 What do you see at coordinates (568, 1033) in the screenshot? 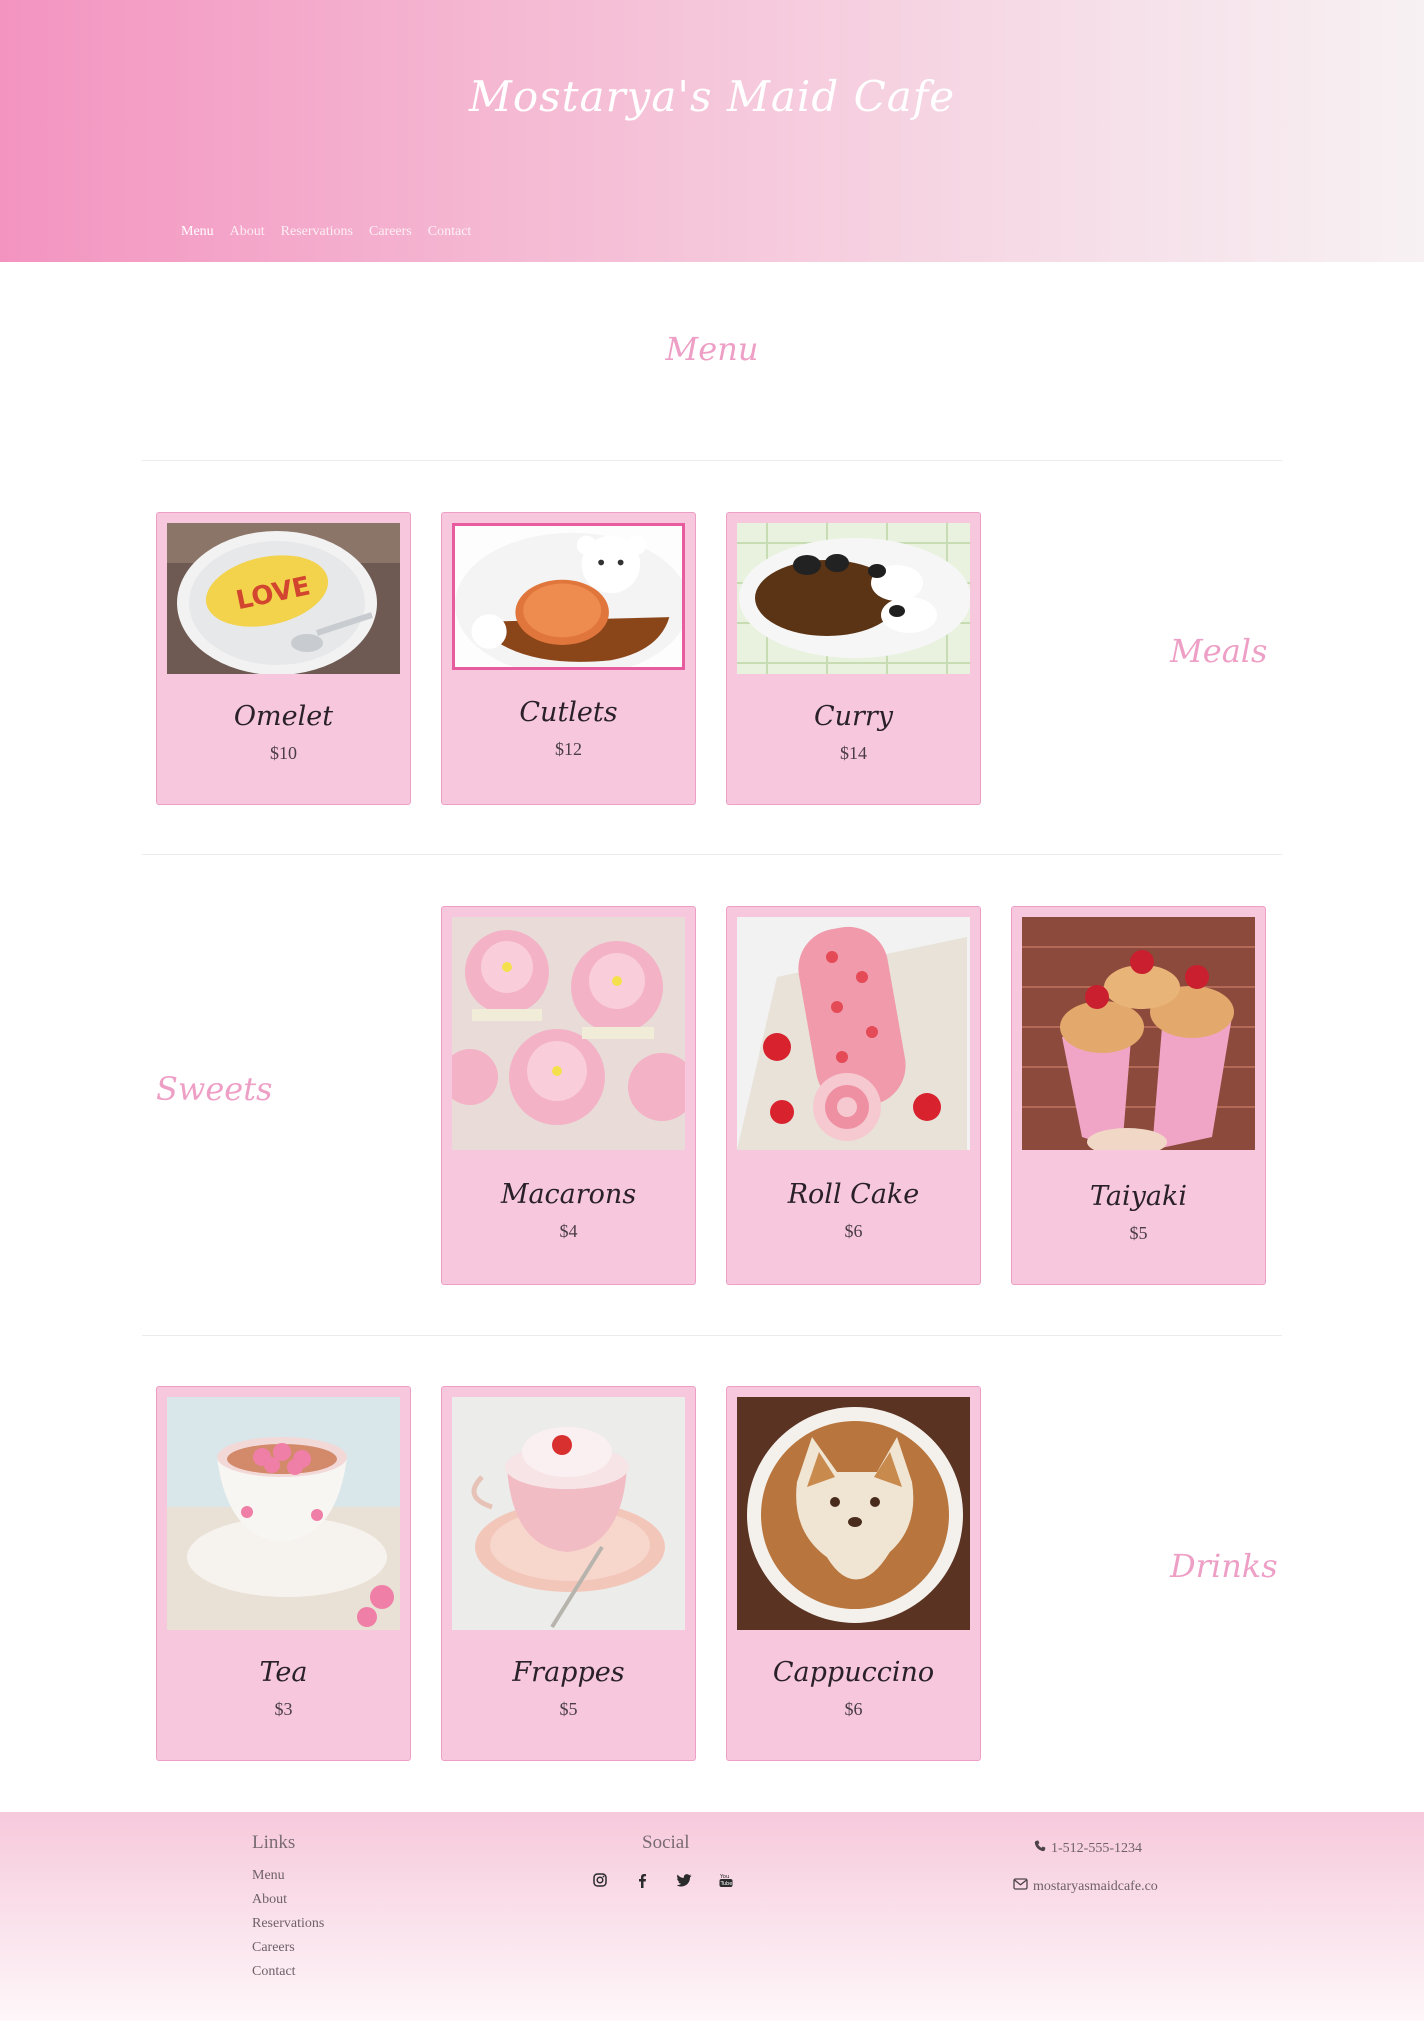
I see `macarons-image` at bounding box center [568, 1033].